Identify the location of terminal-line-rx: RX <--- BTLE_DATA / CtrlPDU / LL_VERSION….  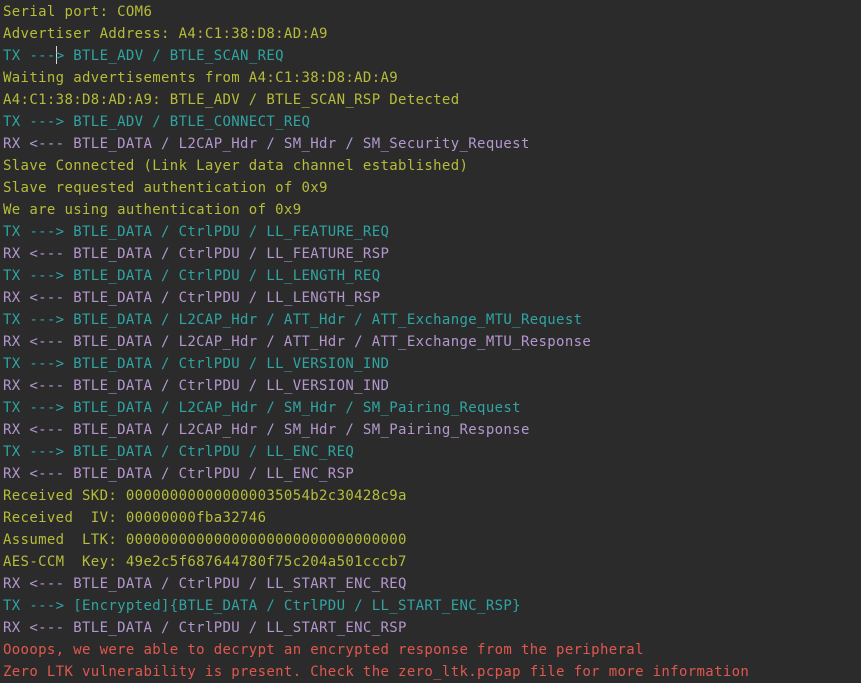
(196, 386).